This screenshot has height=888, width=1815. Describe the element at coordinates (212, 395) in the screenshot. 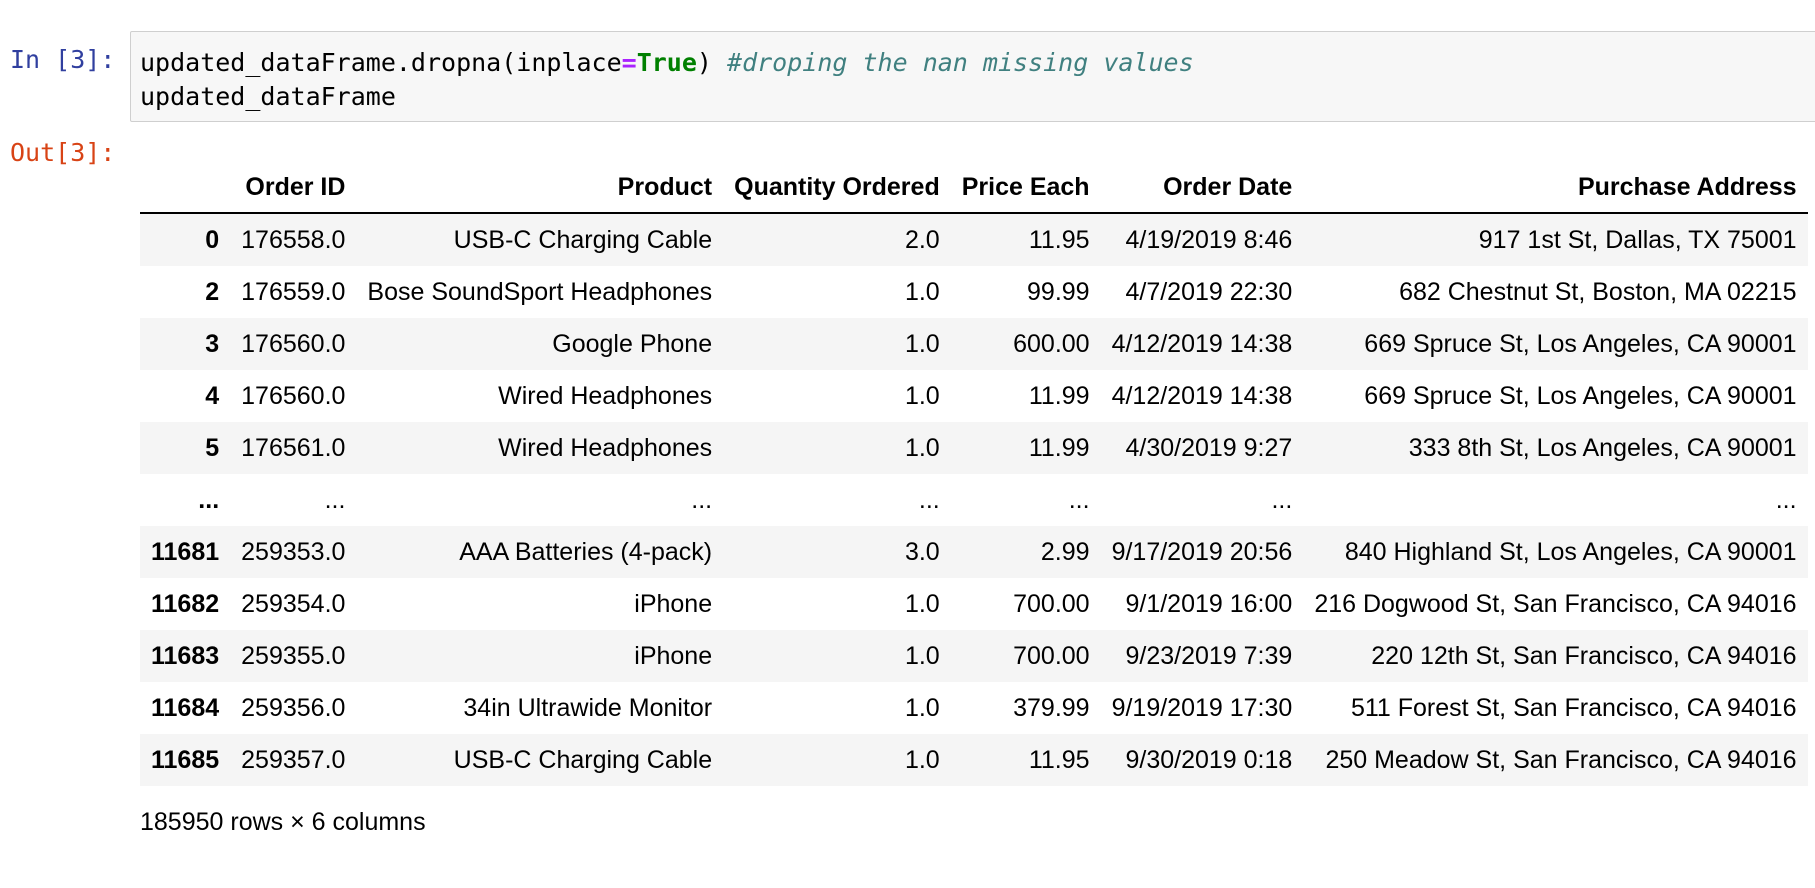

I see `row-index: 4` at that location.